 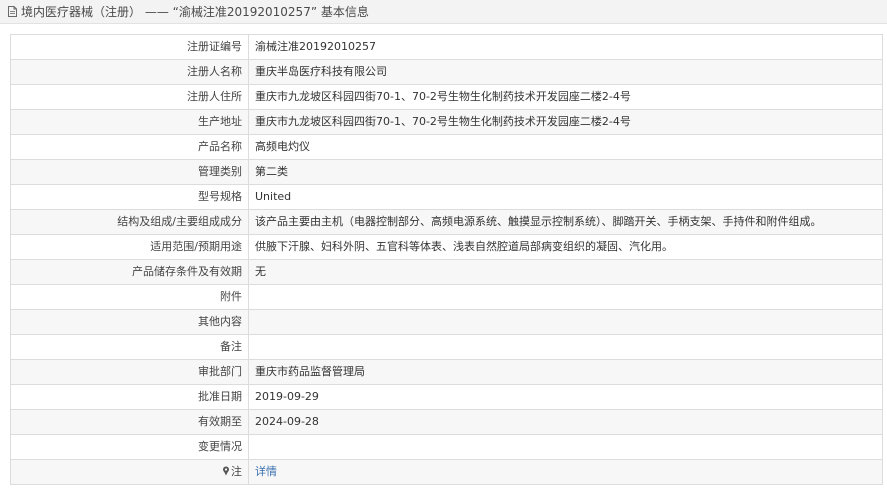 I want to click on table-row: 批准日期 2019-09-29, so click(x=446, y=397).